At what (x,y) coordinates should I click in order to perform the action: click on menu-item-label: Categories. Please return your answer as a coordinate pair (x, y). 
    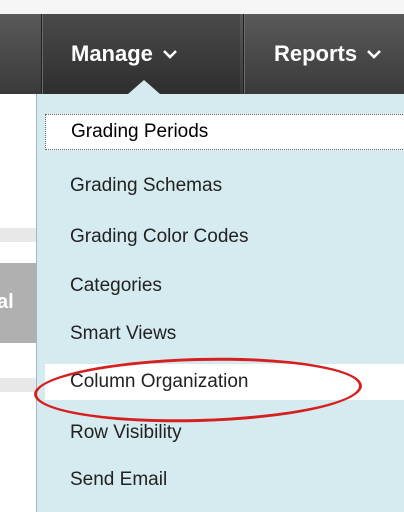
    Looking at the image, I should click on (116, 285).